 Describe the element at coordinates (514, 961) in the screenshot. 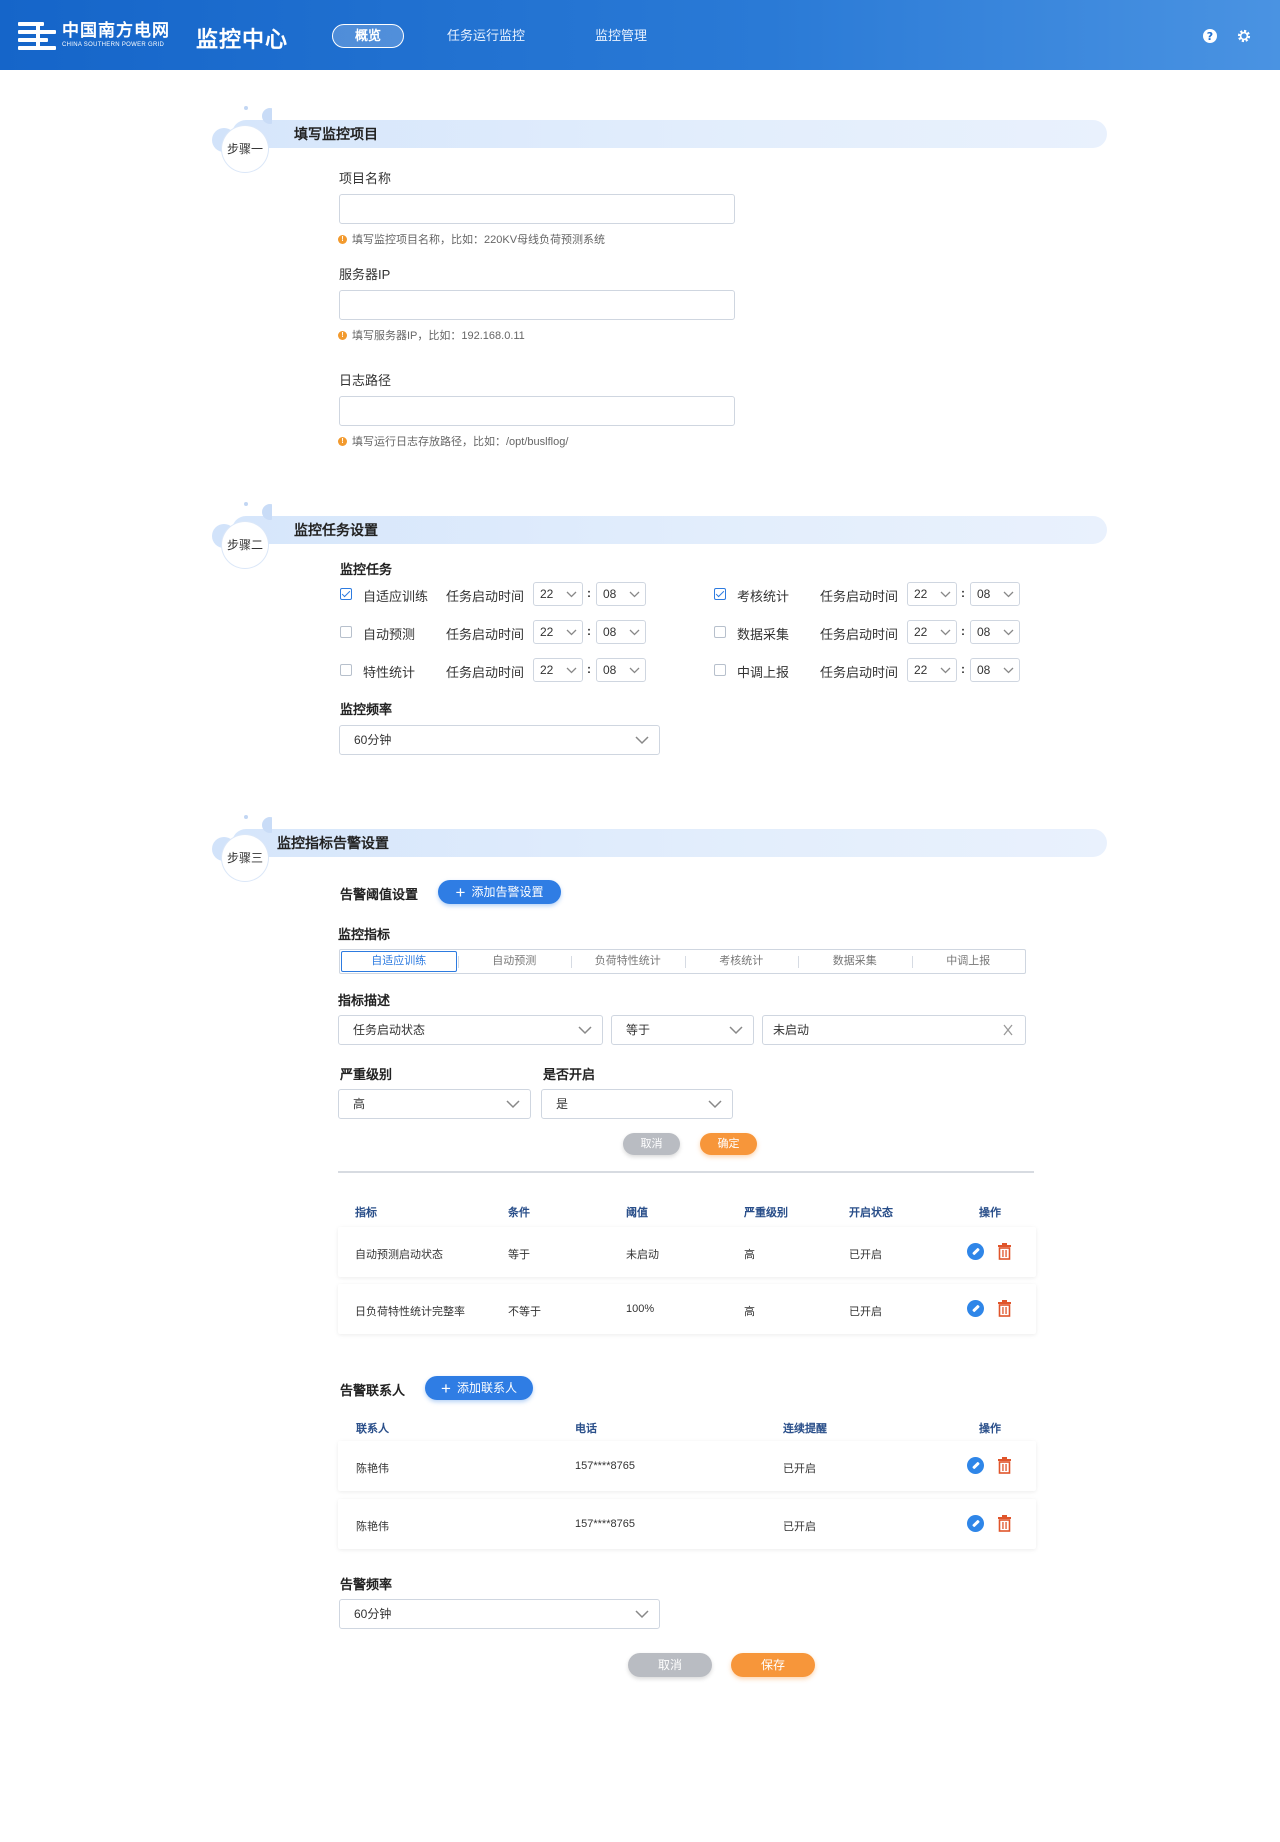

I see `tab-auto-forecast: 自动预测` at that location.